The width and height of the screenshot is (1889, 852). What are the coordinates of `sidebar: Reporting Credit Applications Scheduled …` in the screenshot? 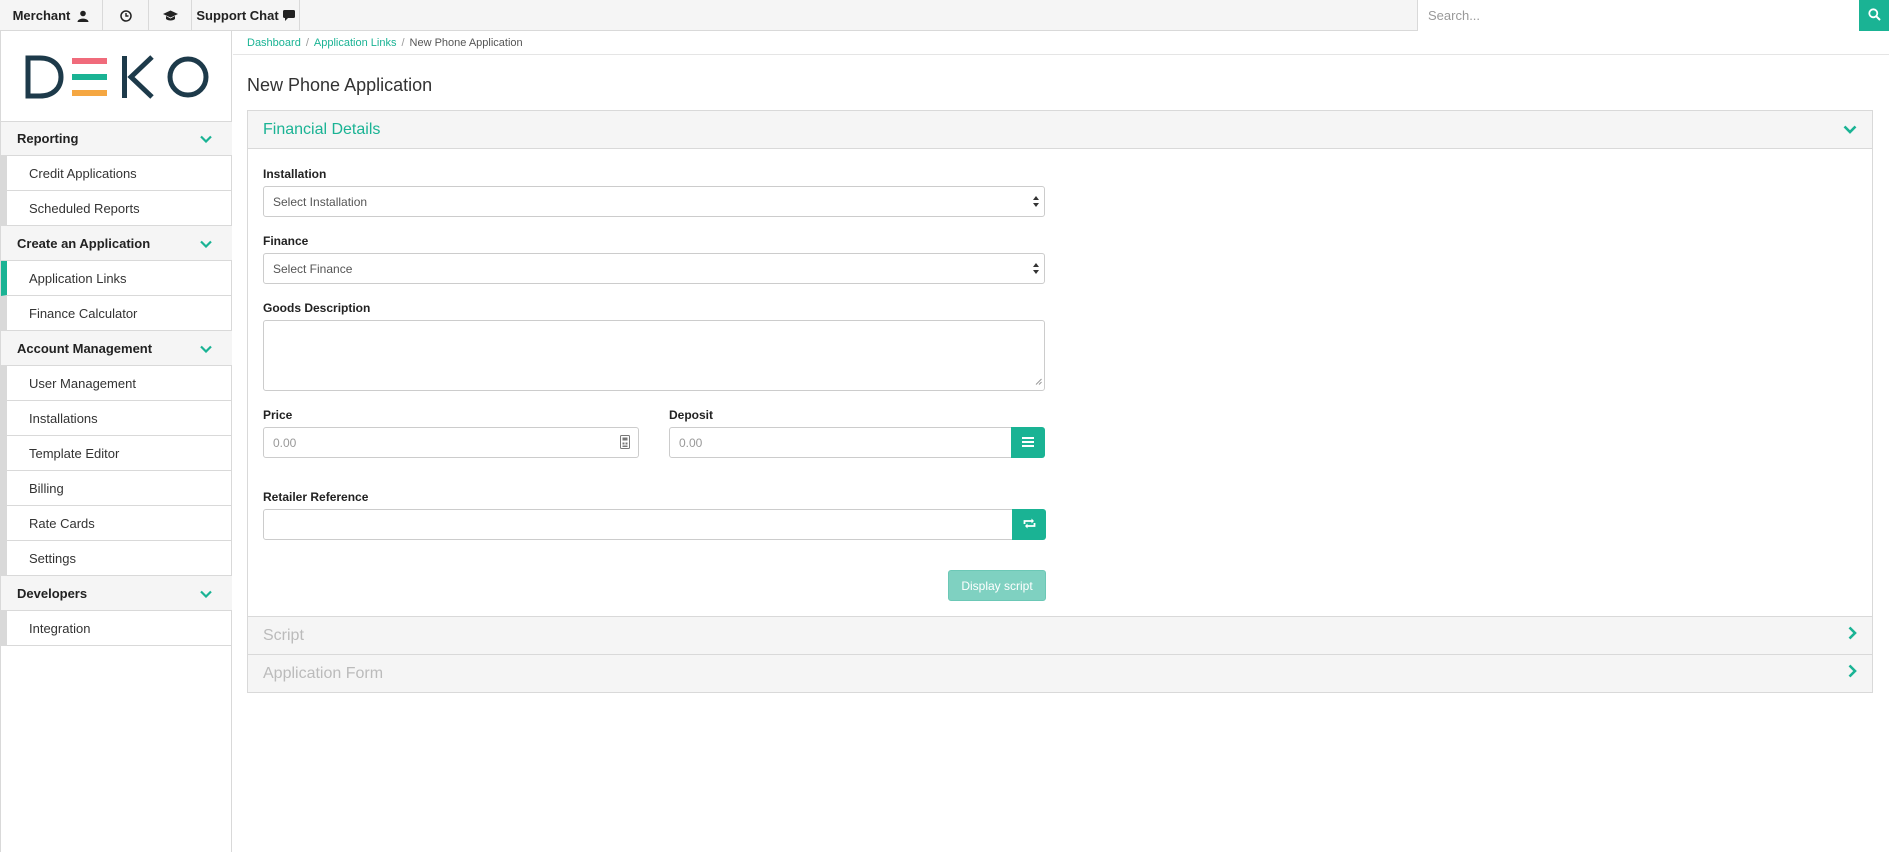 It's located at (116, 441).